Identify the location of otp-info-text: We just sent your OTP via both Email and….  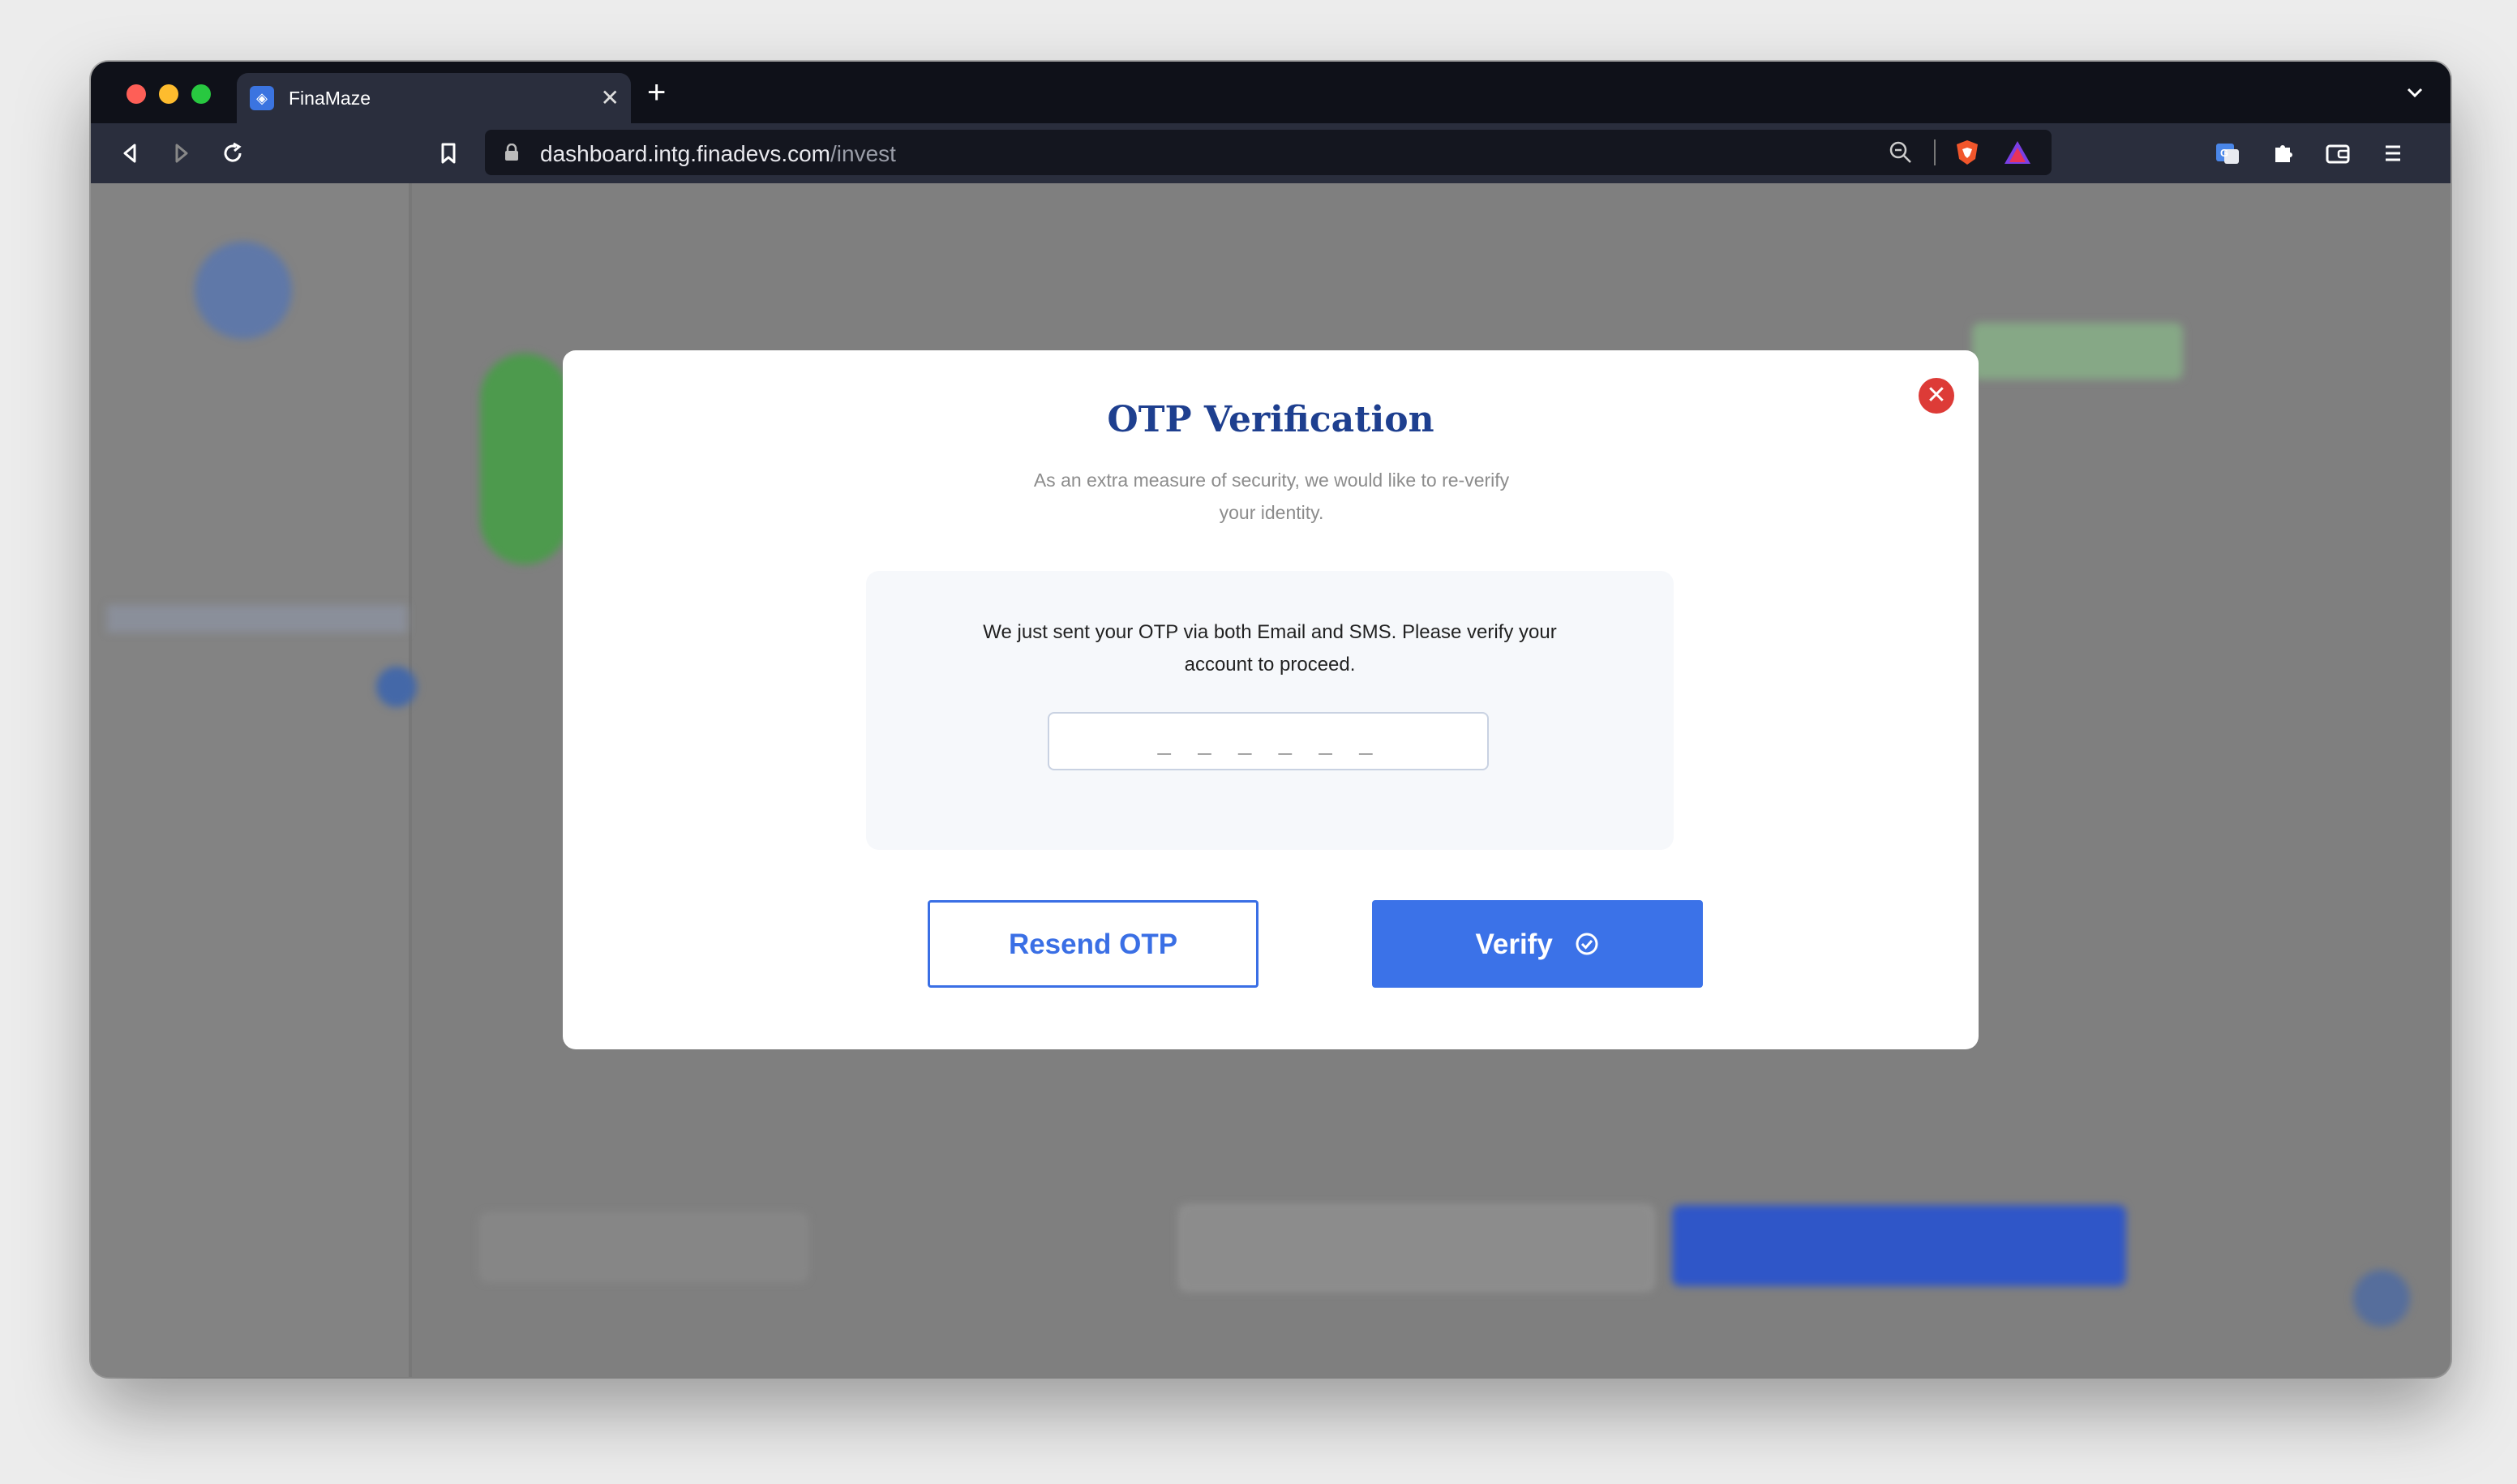
(1270, 648).